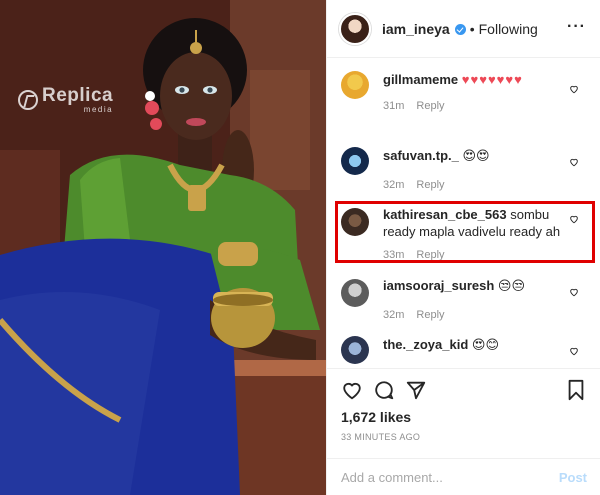 This screenshot has width=600, height=495. I want to click on comment-time: 33m, so click(394, 255).